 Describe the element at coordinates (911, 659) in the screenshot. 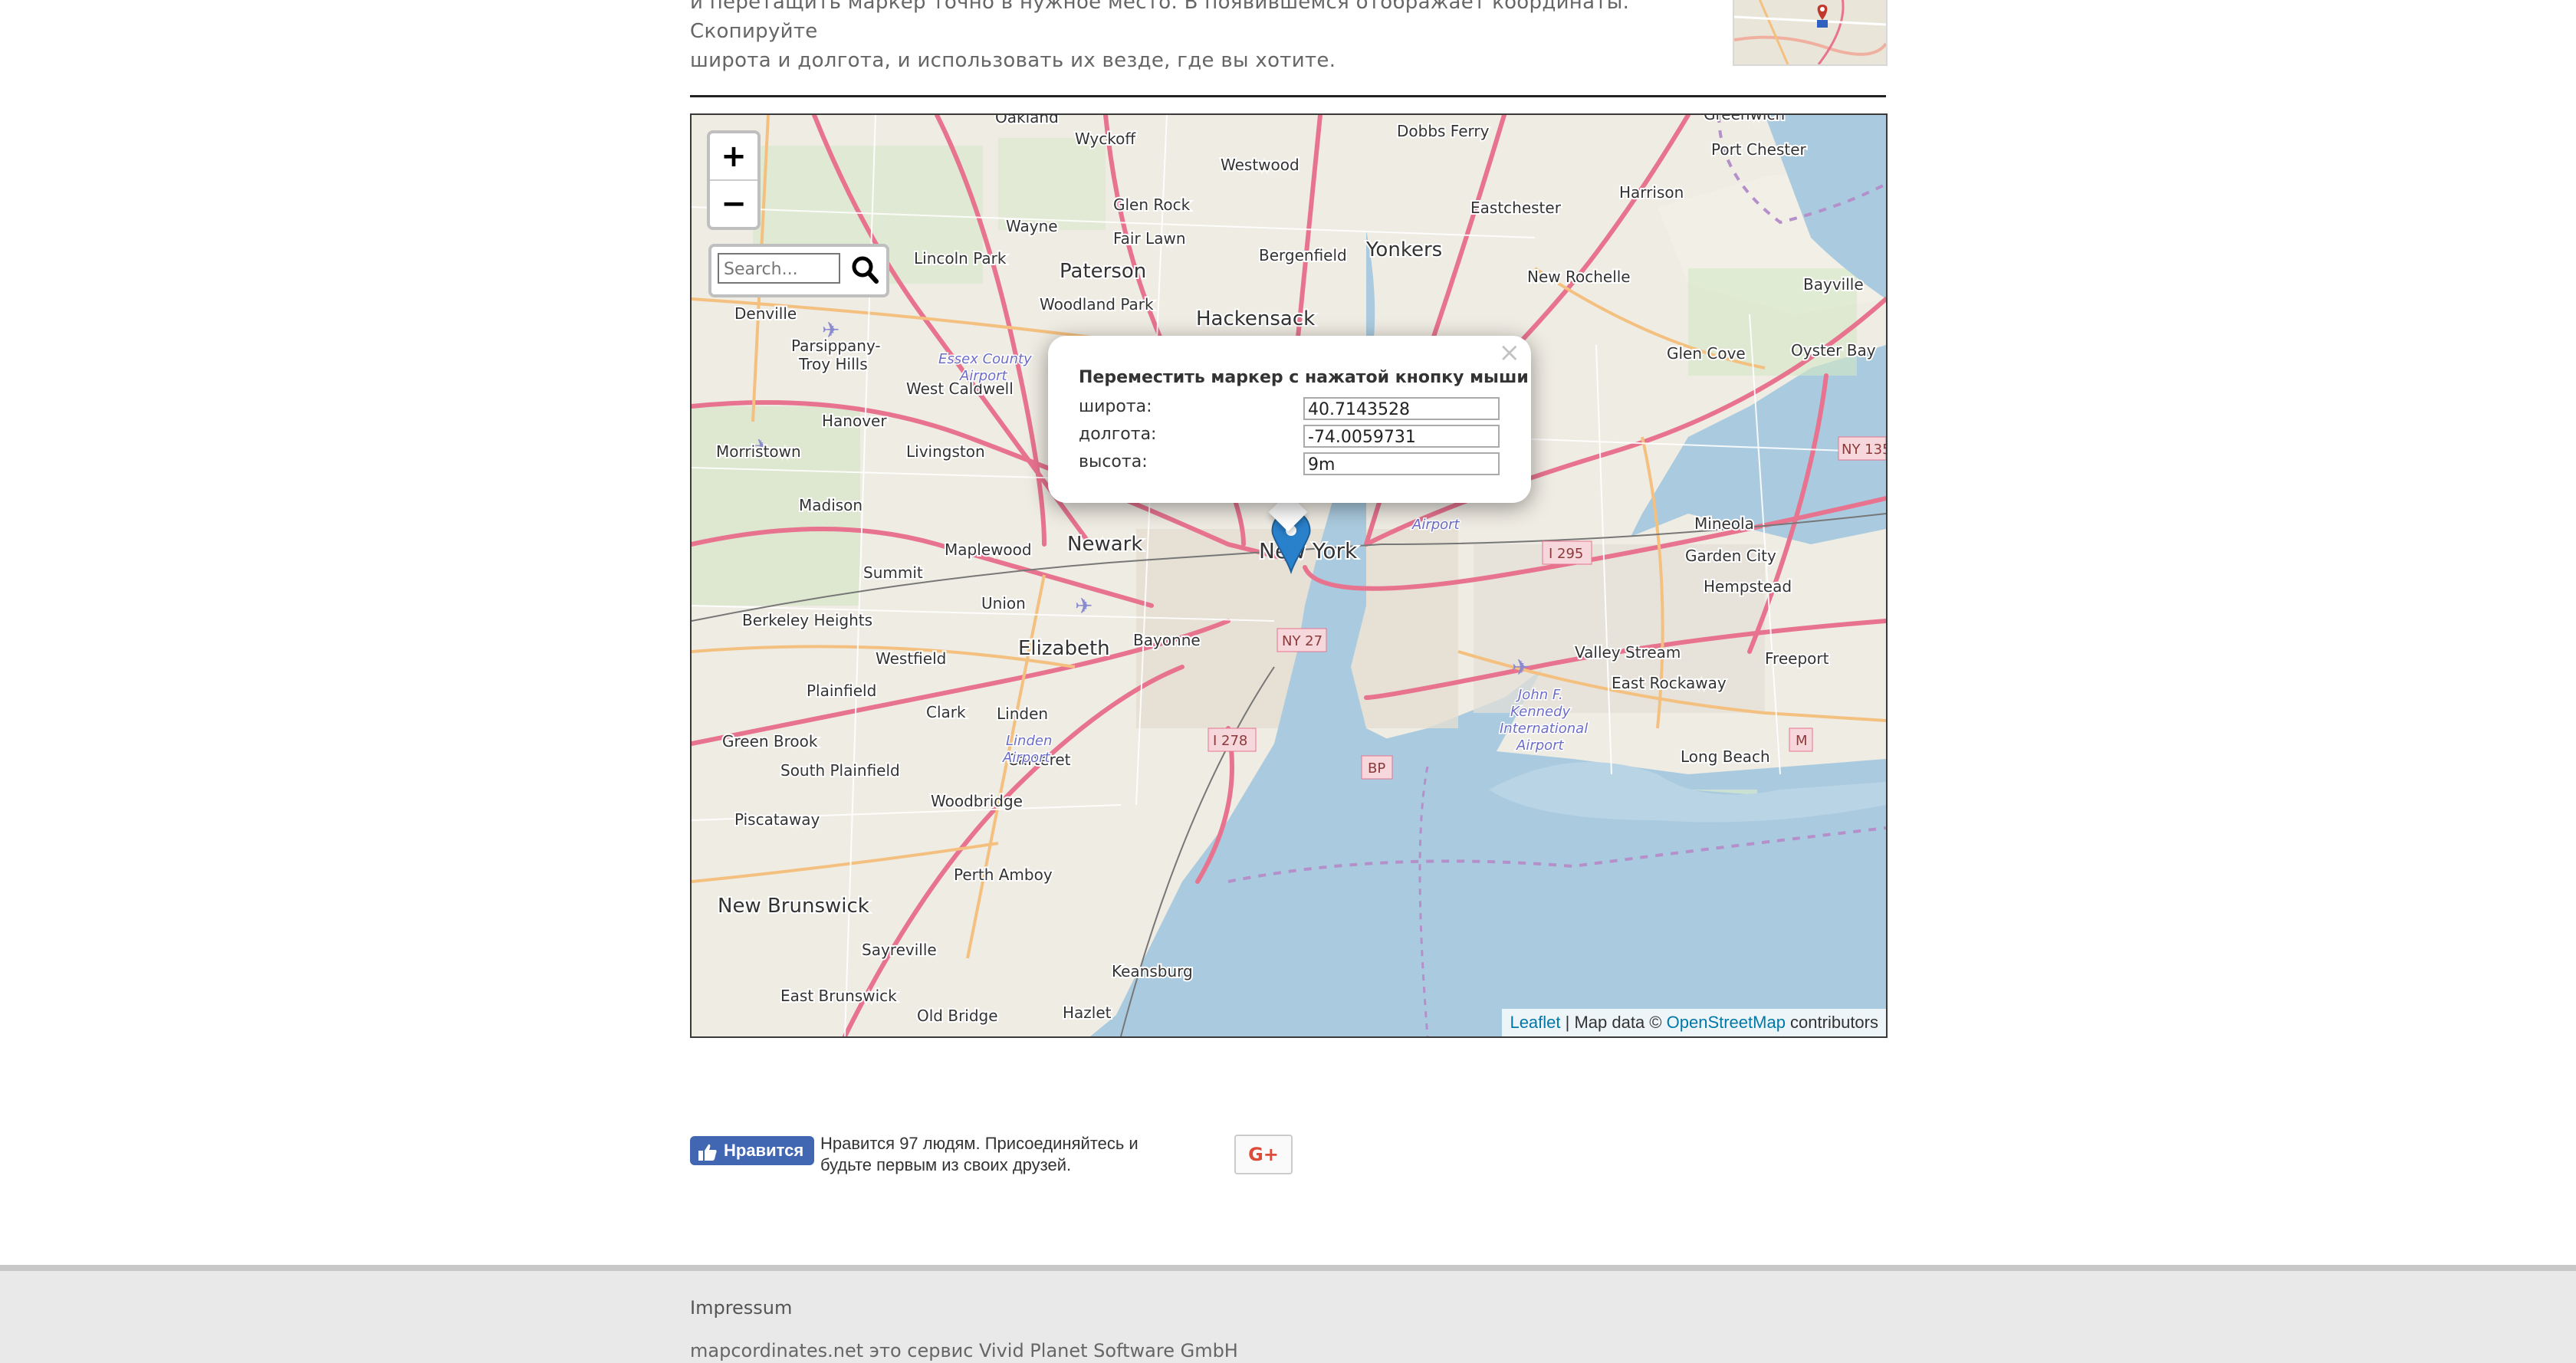

I see `svg-text: Westfield` at that location.